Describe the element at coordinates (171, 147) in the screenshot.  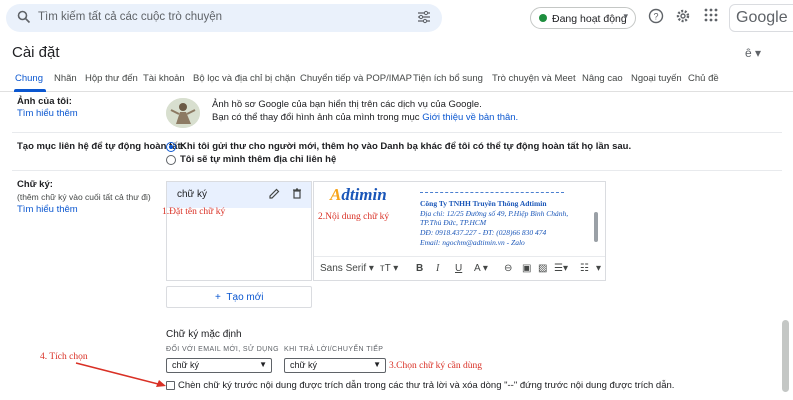
I see `autocomplete-option-1-radio` at that location.